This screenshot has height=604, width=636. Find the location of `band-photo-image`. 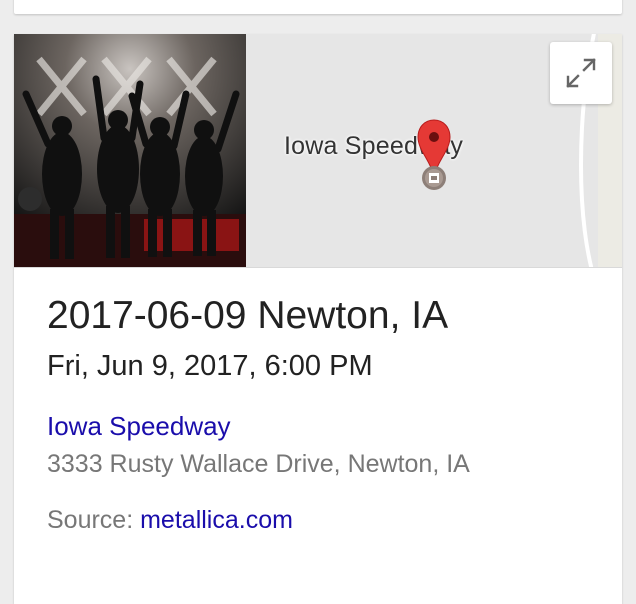

band-photo-image is located at coordinates (130, 150).